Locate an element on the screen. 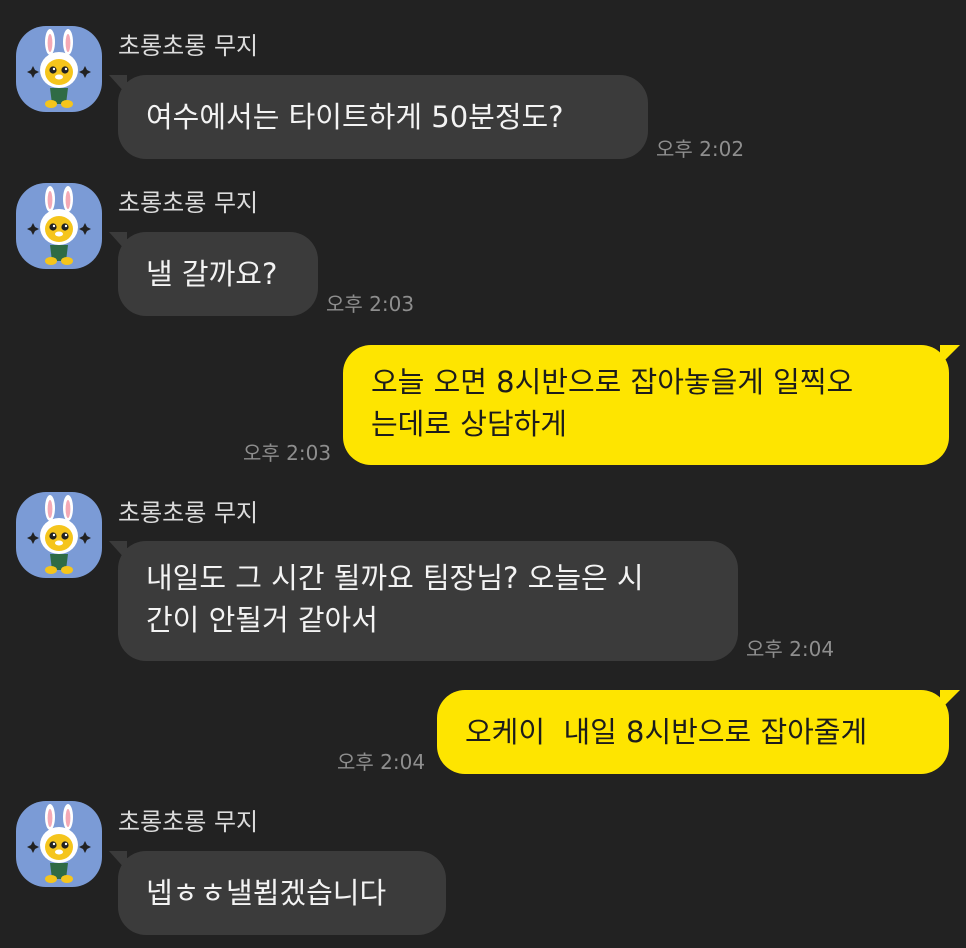 Image resolution: width=966 pixels, height=948 pixels. message-bubble: 낼 갈까요? is located at coordinates (213, 274).